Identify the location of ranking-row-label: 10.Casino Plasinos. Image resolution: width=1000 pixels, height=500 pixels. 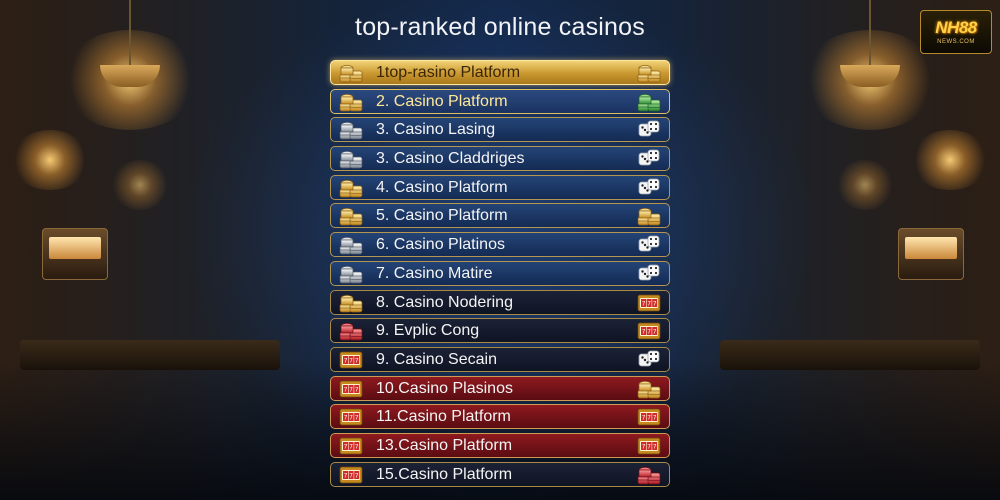
(444, 388).